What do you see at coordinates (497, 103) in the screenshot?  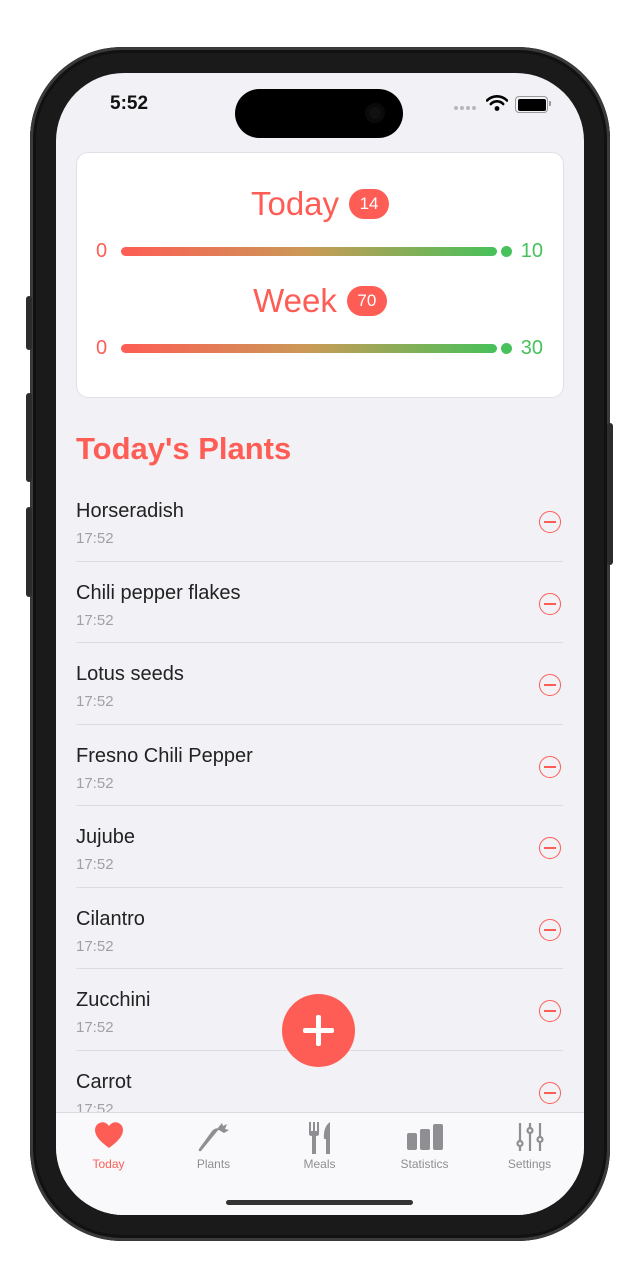 I see `wifi-icon` at bounding box center [497, 103].